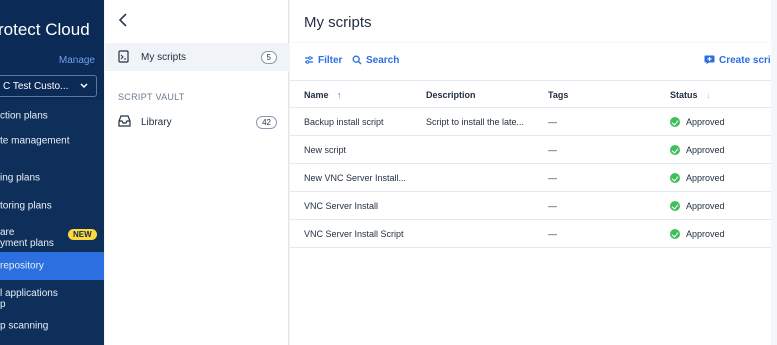  What do you see at coordinates (558, 95) in the screenshot?
I see `tags-column-header: Tags` at bounding box center [558, 95].